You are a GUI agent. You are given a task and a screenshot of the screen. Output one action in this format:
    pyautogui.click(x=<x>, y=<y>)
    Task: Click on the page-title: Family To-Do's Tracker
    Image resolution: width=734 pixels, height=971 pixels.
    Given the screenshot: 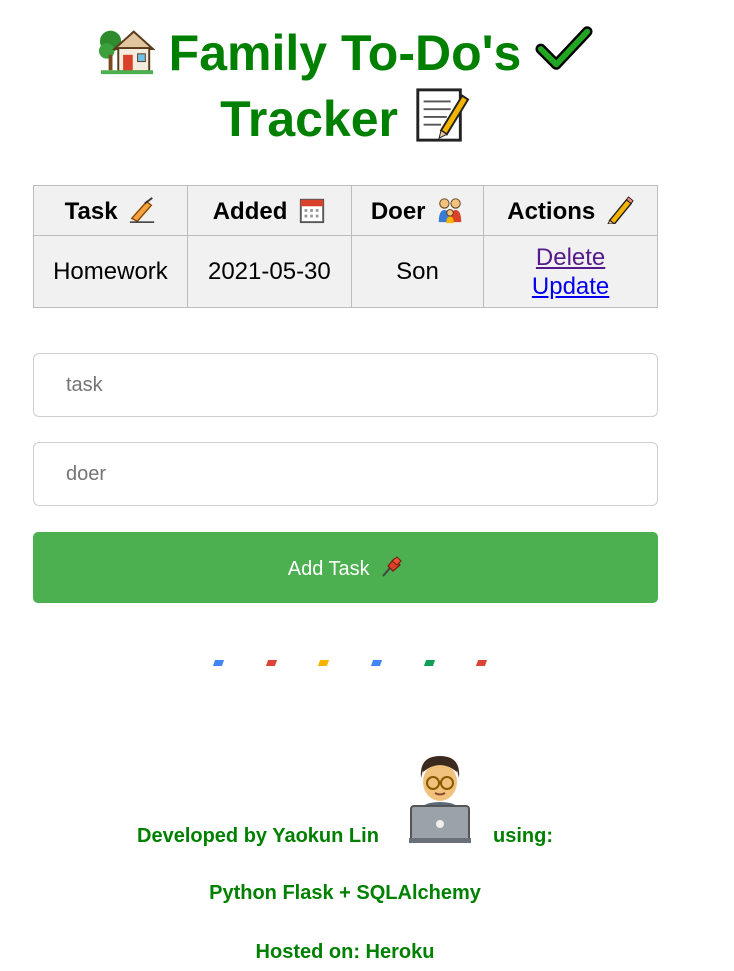 What is the action you would take?
    pyautogui.click(x=345, y=86)
    